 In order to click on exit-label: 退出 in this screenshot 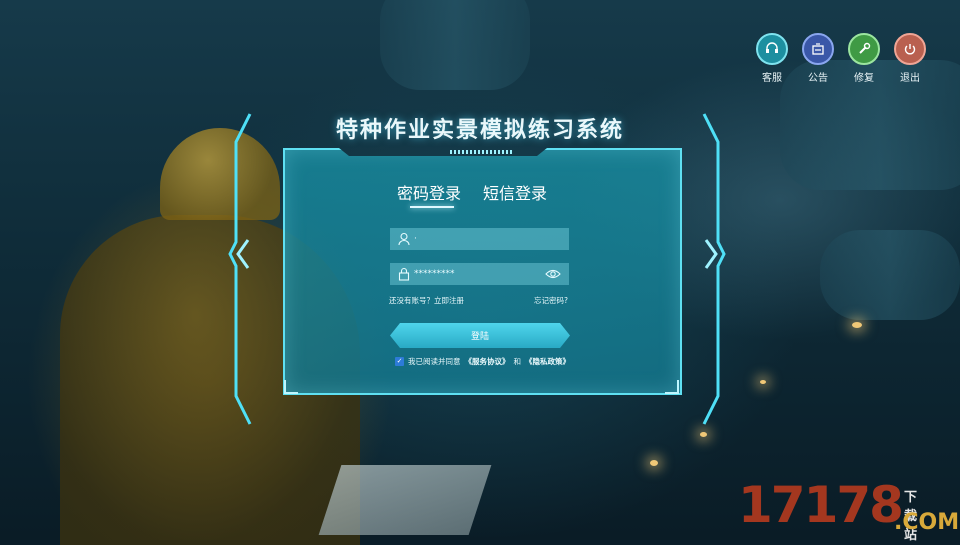, I will do `click(910, 78)`.